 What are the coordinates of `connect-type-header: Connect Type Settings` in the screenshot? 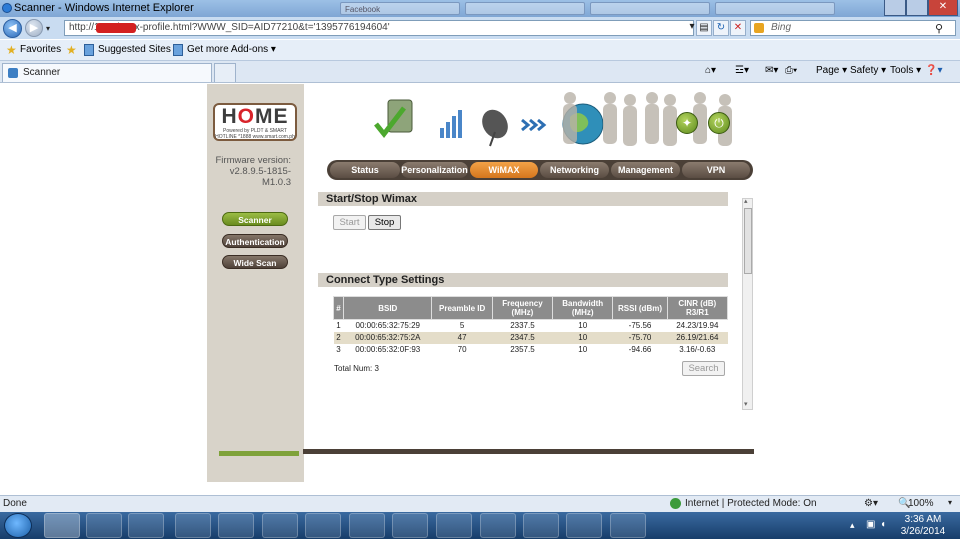 It's located at (523, 280).